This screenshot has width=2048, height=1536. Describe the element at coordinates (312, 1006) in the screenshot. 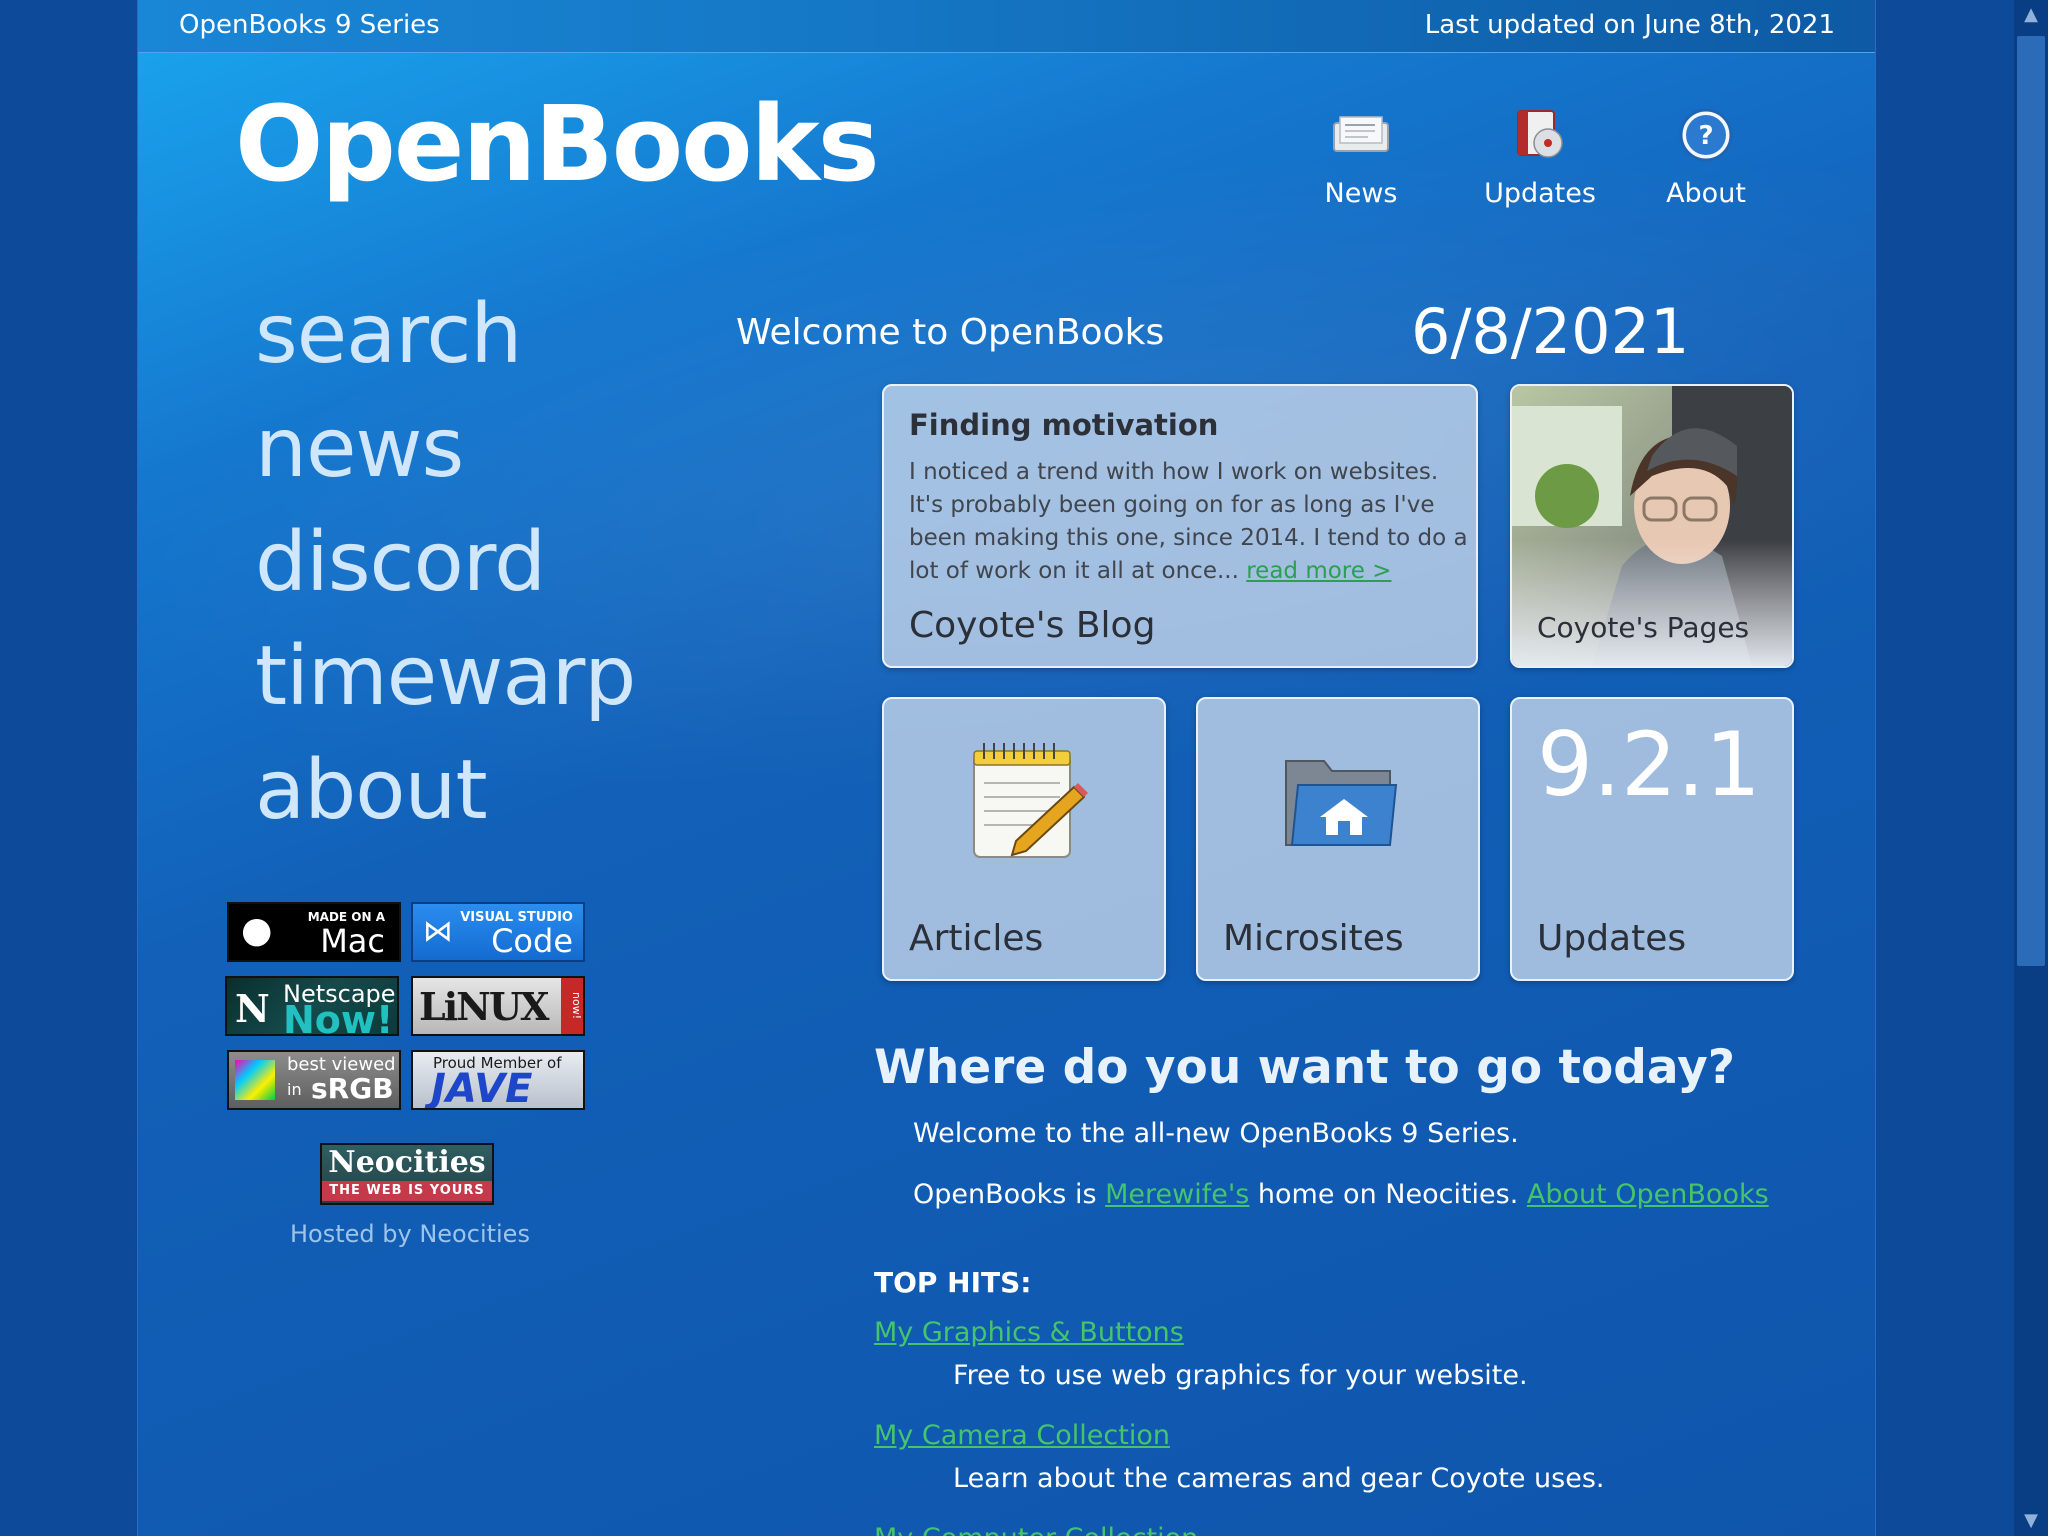

I see `netscape-now-badge: N Netscape Now!` at that location.